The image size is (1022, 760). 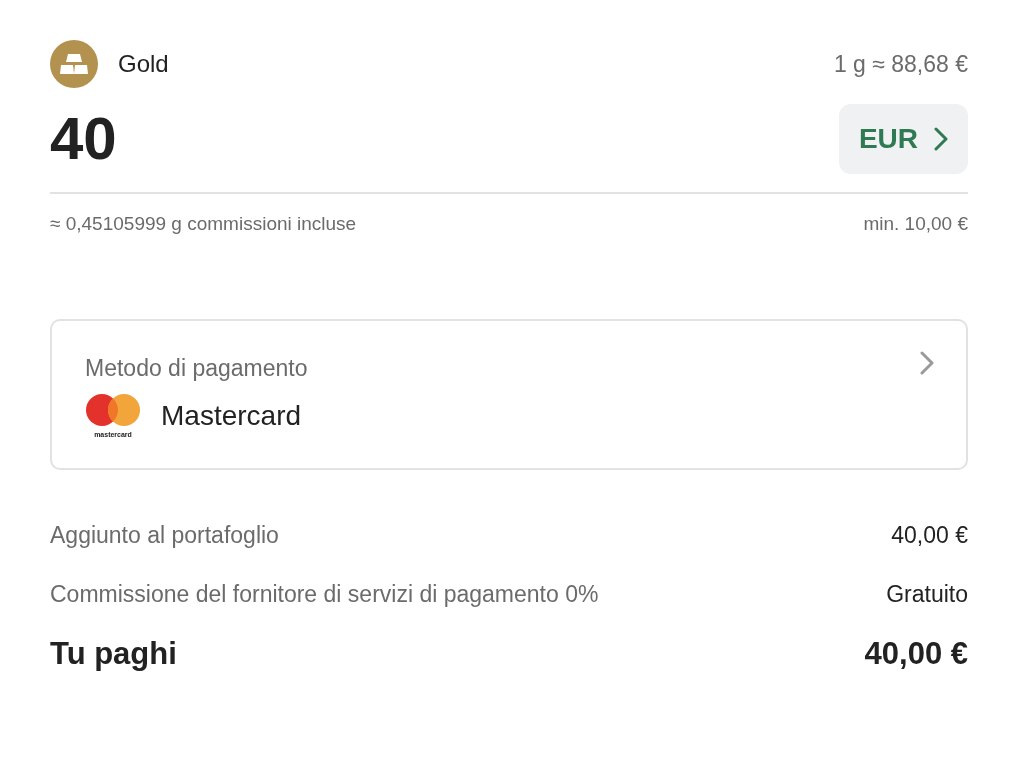 What do you see at coordinates (196, 368) in the screenshot?
I see `payment-method-label: Metodo di pagamento` at bounding box center [196, 368].